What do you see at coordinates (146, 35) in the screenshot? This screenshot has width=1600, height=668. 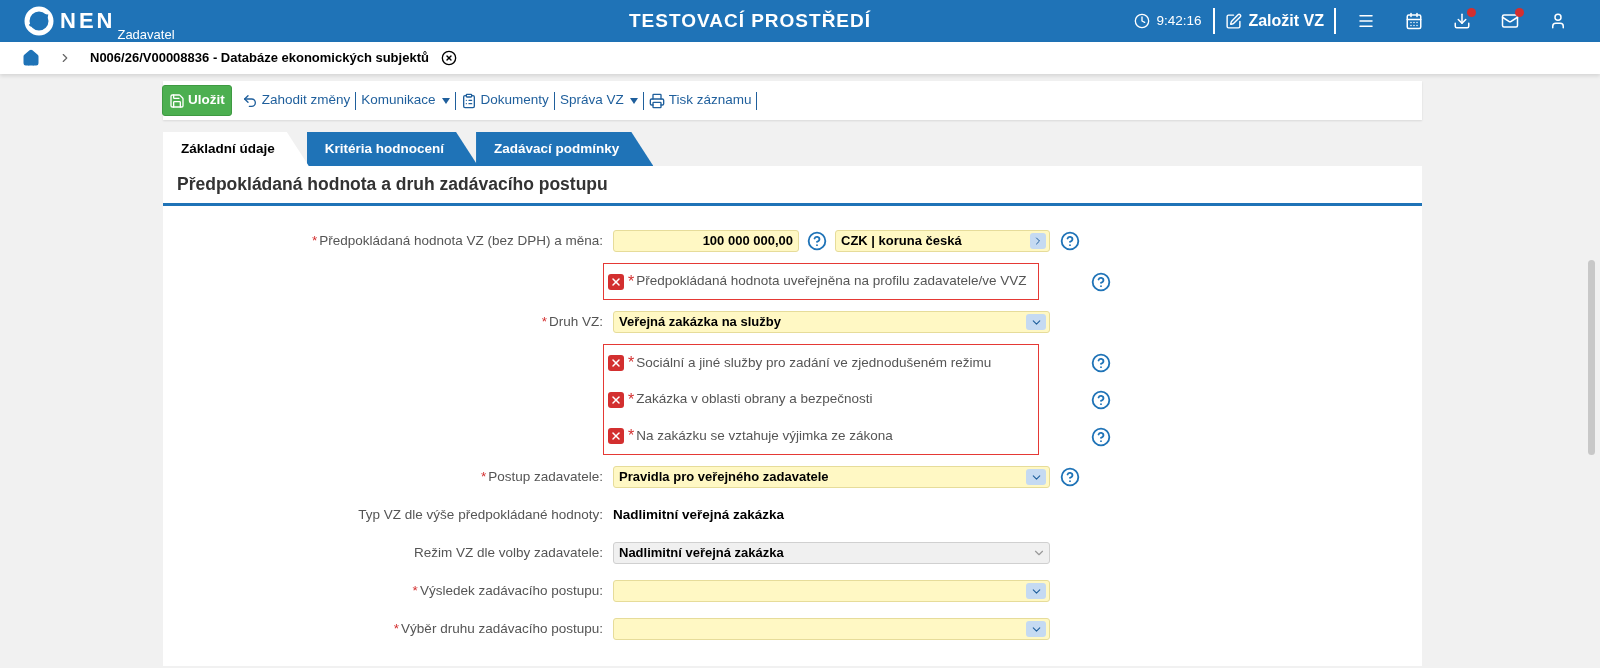 I see `logo-subtitle: Zadavatel` at bounding box center [146, 35].